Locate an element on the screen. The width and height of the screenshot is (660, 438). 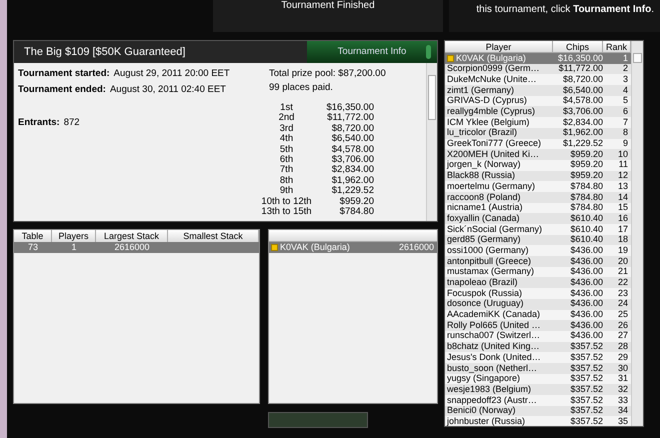
place-label: 4th is located at coordinates (286, 139).